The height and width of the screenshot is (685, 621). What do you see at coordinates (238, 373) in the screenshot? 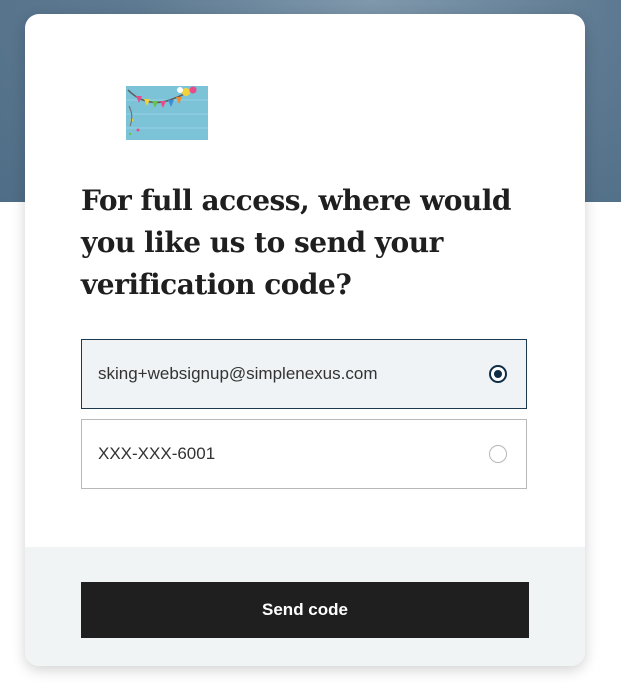
I see `email-option-label: sking+websignup@simplenexus.com` at bounding box center [238, 373].